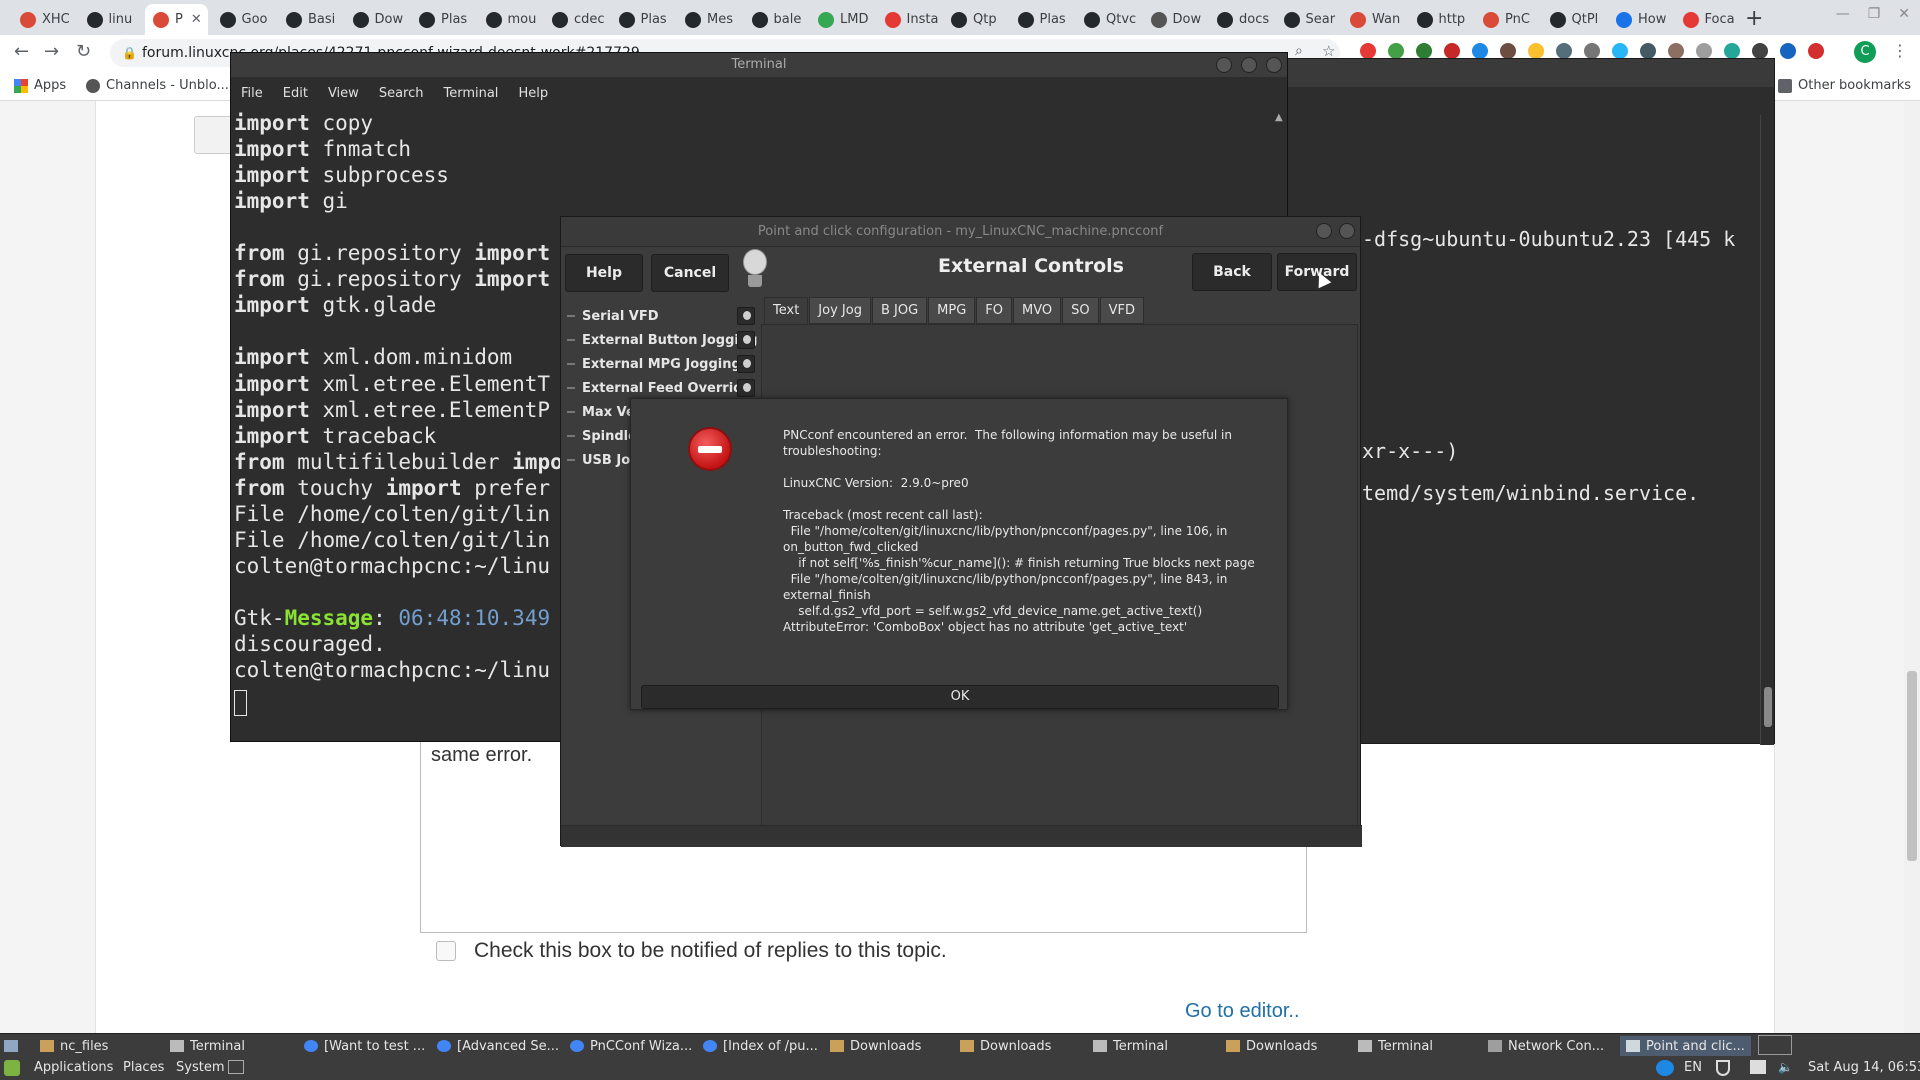  What do you see at coordinates (1865, 52) in the screenshot?
I see `profile-avatar: C` at bounding box center [1865, 52].